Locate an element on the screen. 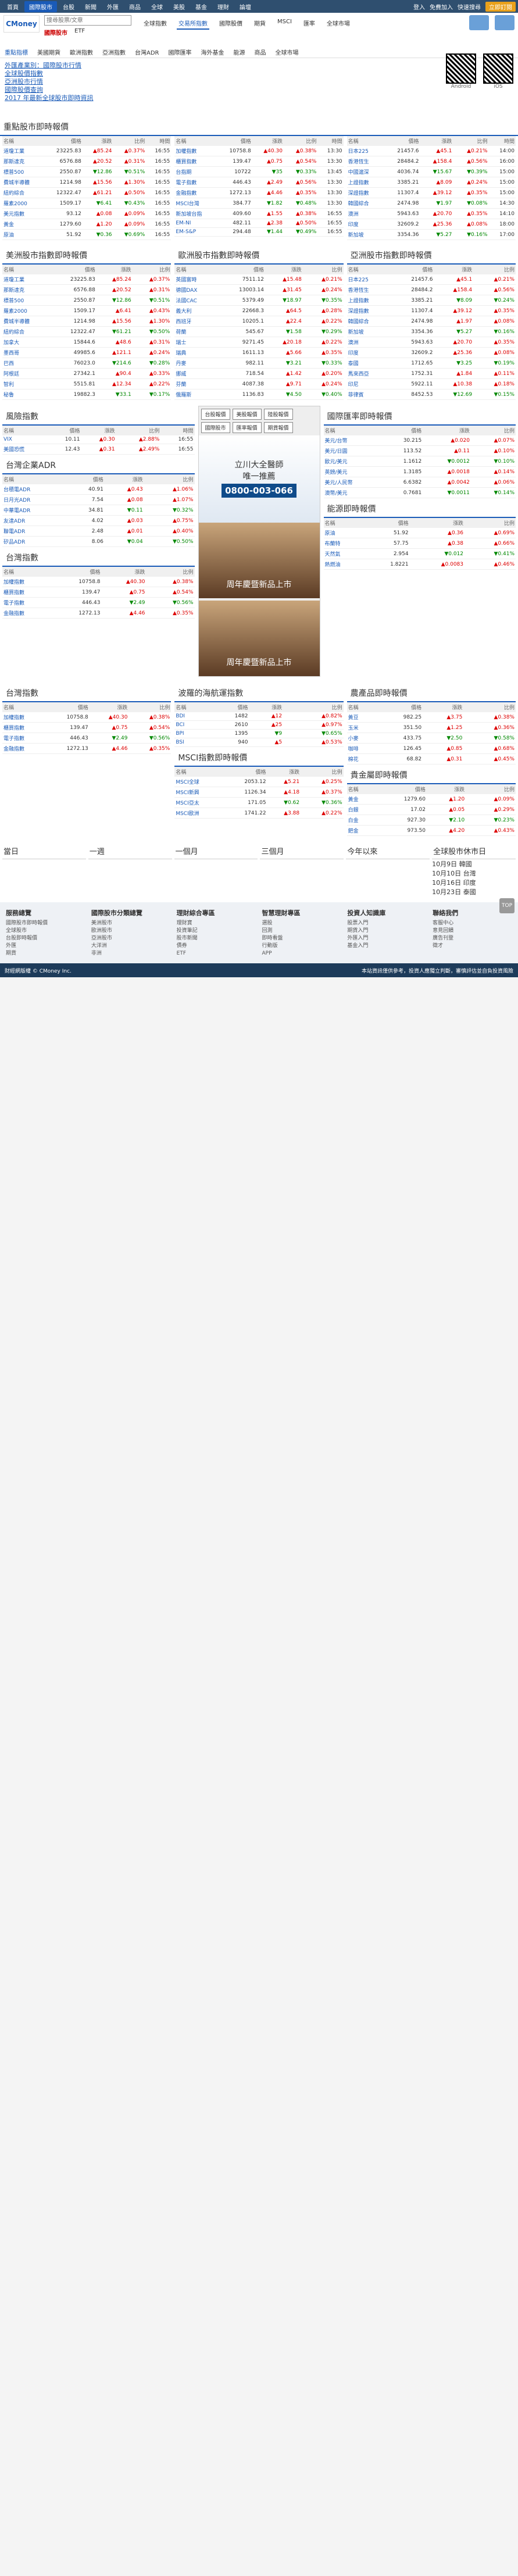 The image size is (518, 2576). footer-link: ETF is located at coordinates (217, 953).